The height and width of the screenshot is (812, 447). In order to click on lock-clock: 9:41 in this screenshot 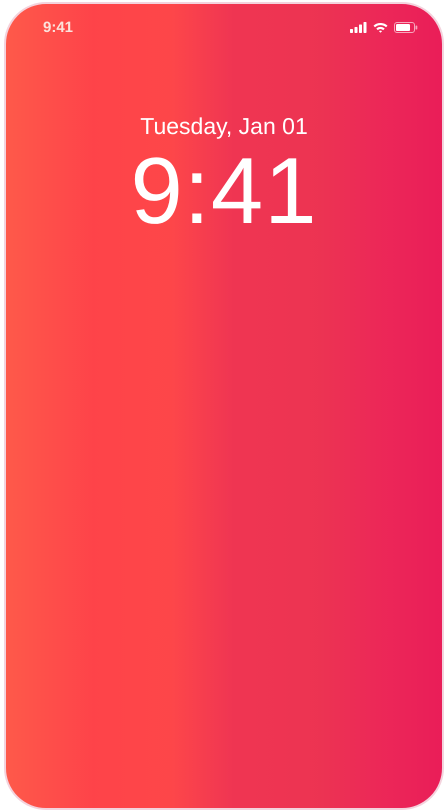, I will do `click(224, 191)`.